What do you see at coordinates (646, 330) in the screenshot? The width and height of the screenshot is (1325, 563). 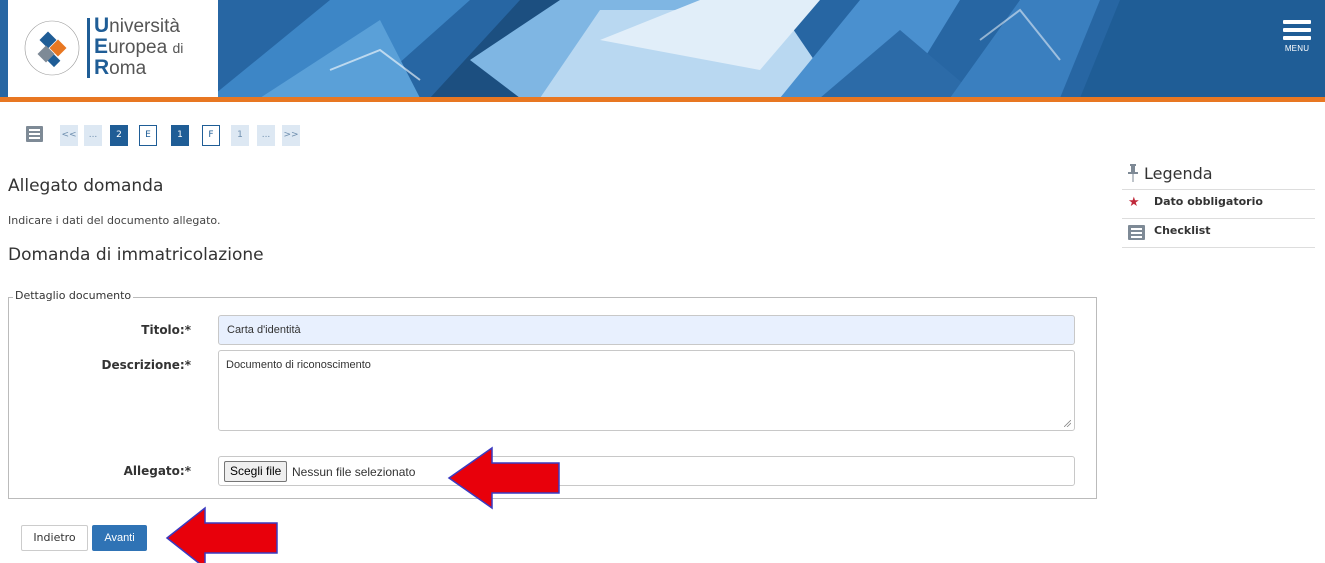 I see `titolo-input: Carta d'identità` at bounding box center [646, 330].